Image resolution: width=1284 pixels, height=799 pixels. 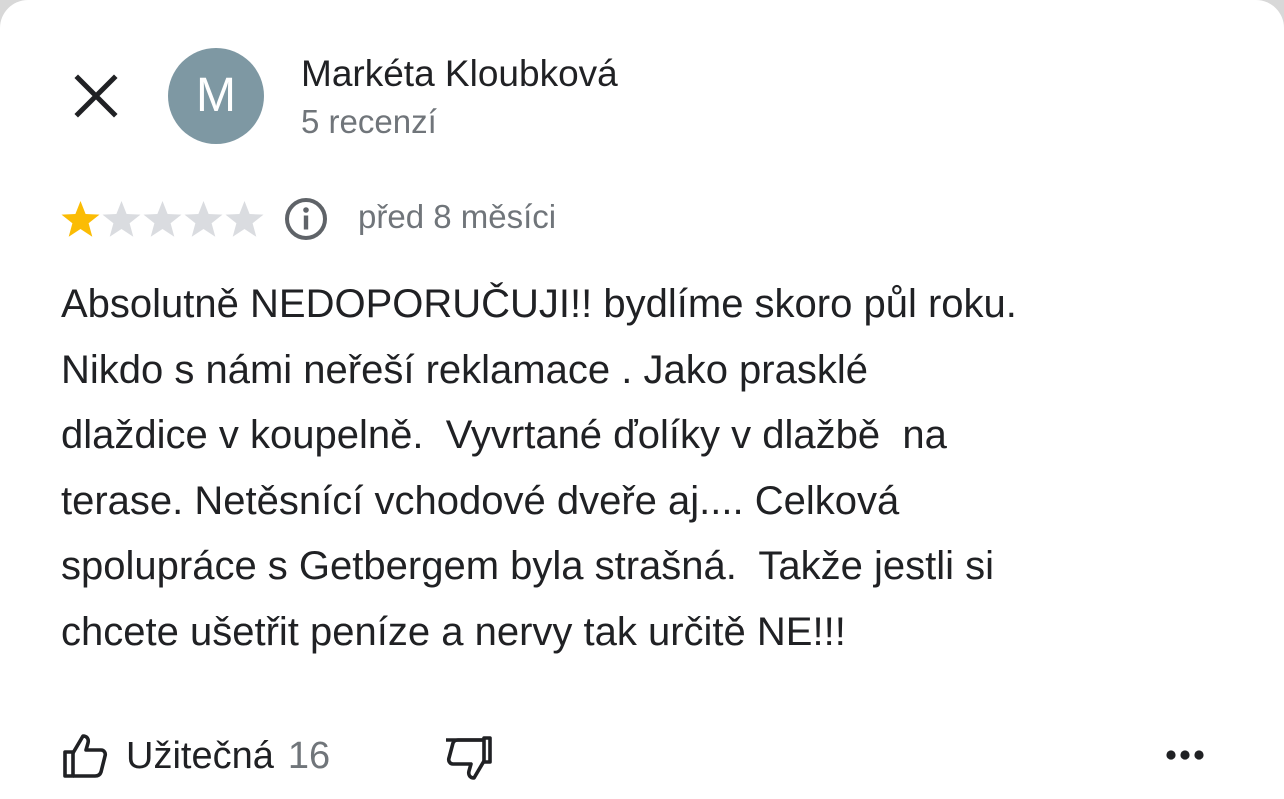 I want to click on star-filled-icon, so click(x=80, y=219).